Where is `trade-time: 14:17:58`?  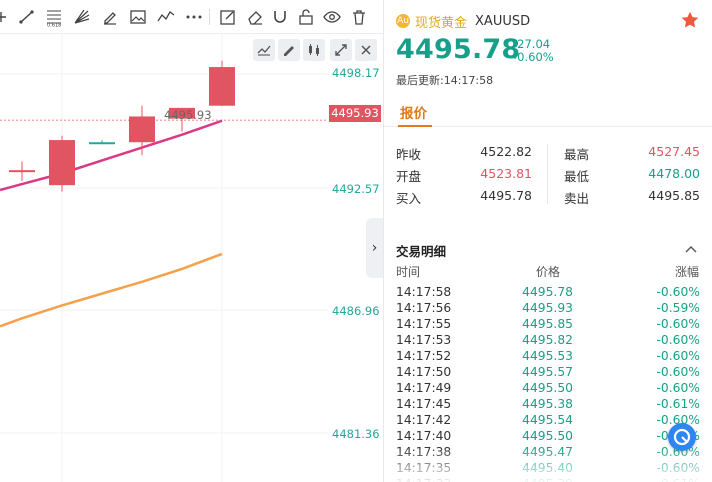 trade-time: 14:17:58 is located at coordinates (424, 292).